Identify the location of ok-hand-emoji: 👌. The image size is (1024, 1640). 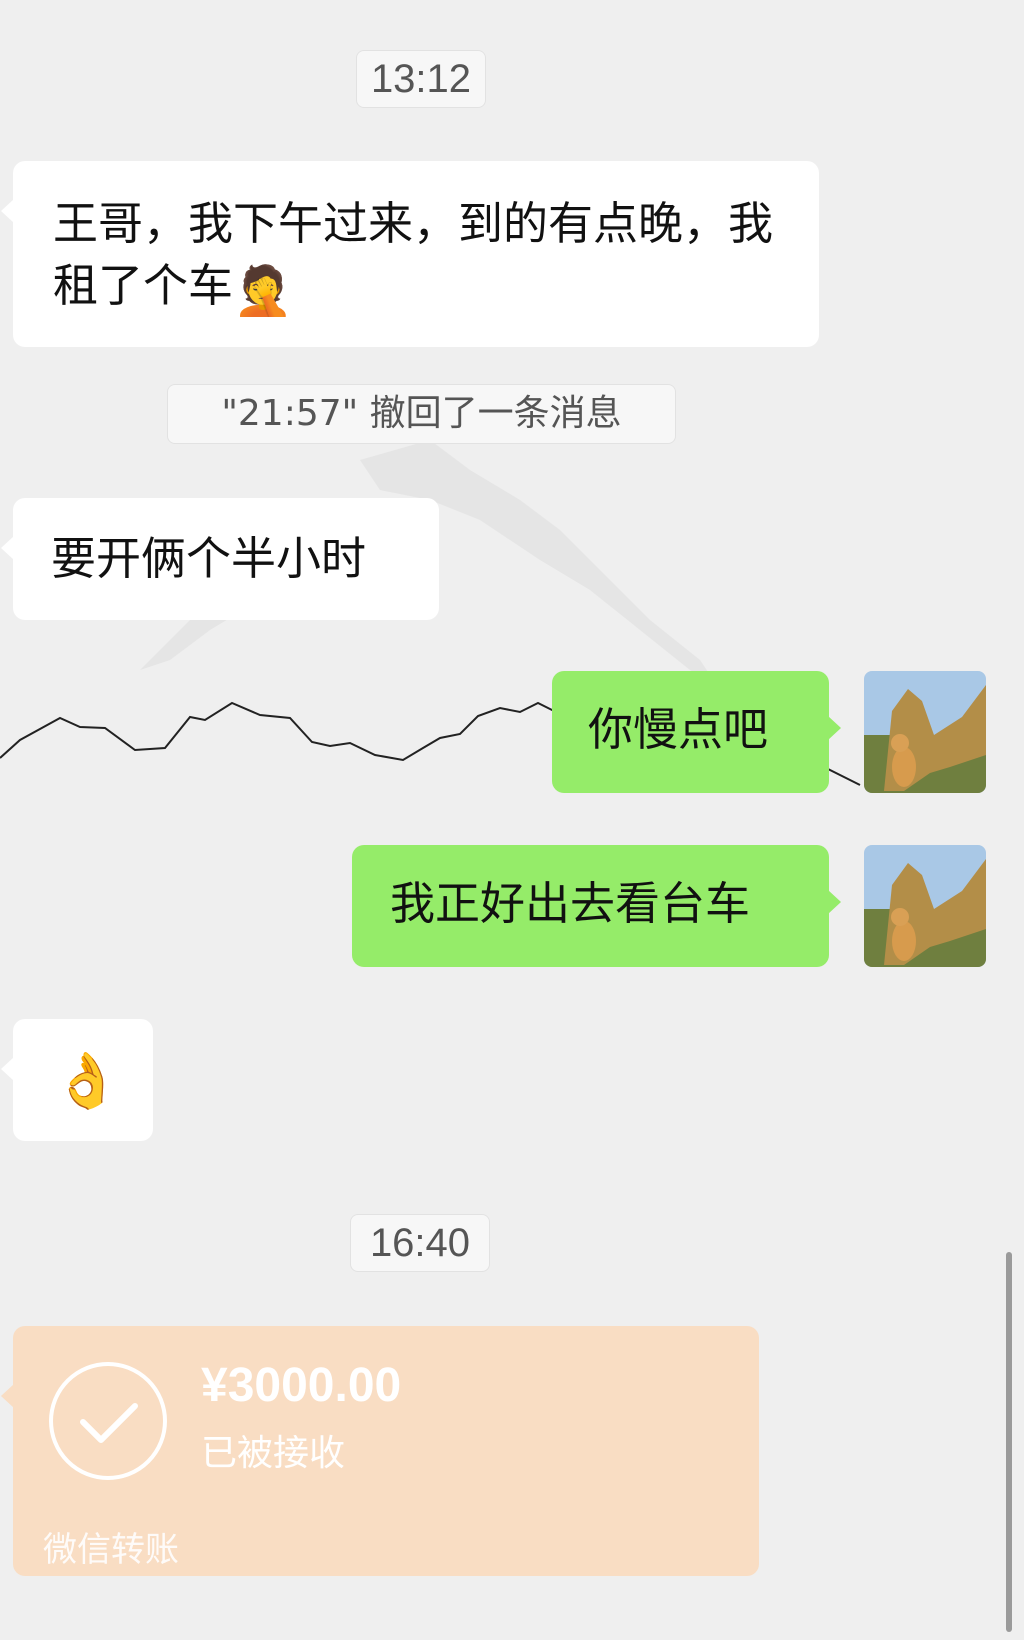
(87, 1080).